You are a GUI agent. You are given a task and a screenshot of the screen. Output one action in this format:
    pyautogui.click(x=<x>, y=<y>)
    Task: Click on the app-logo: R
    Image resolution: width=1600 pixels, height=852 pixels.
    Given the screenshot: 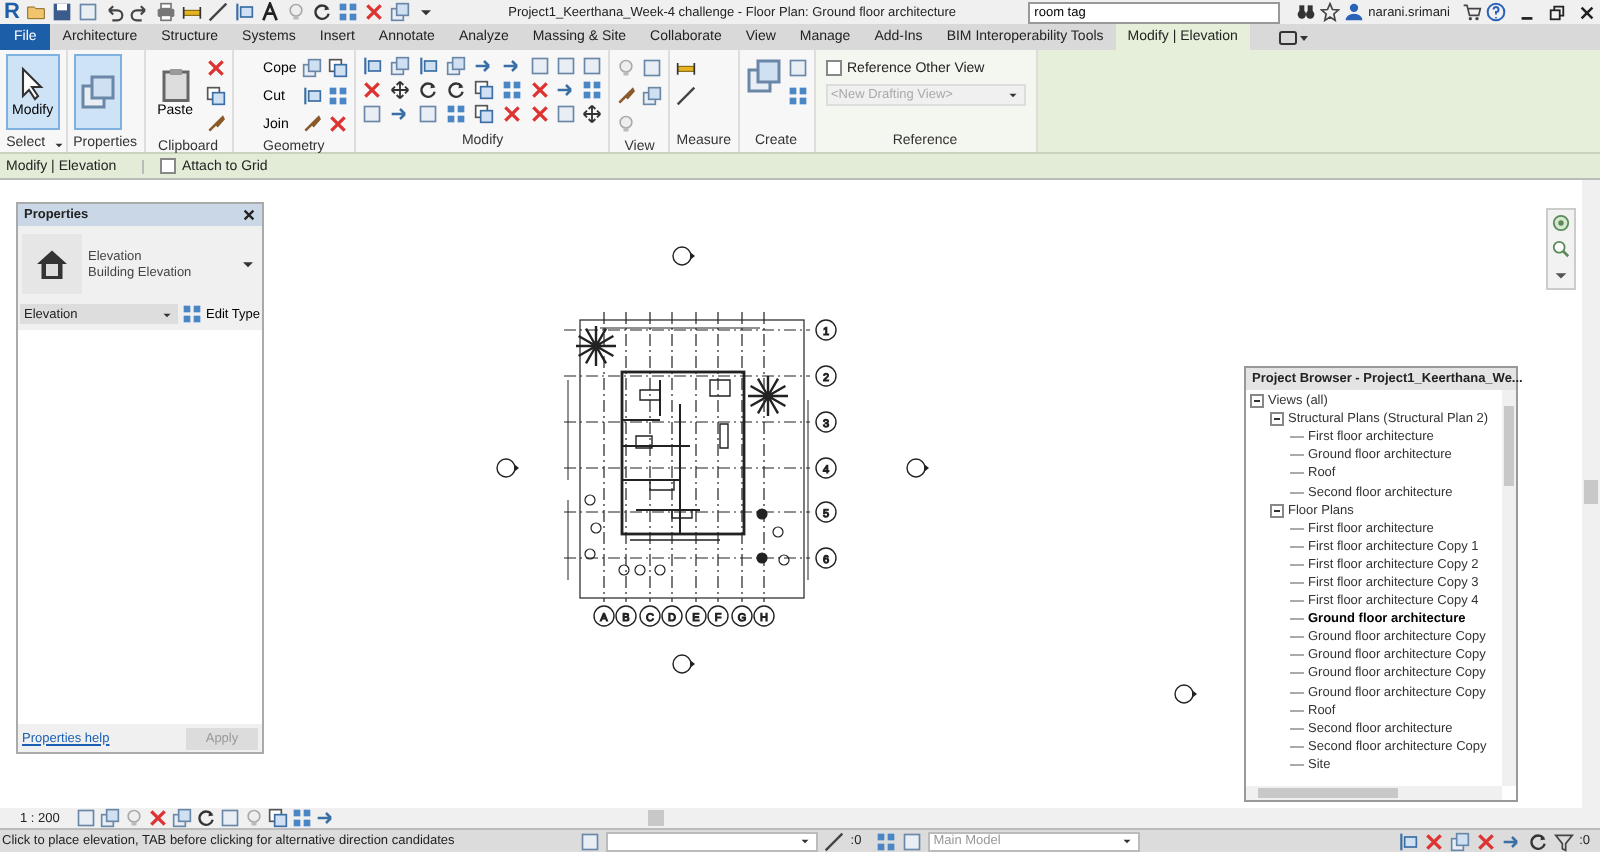 What is the action you would take?
    pyautogui.click(x=13, y=12)
    